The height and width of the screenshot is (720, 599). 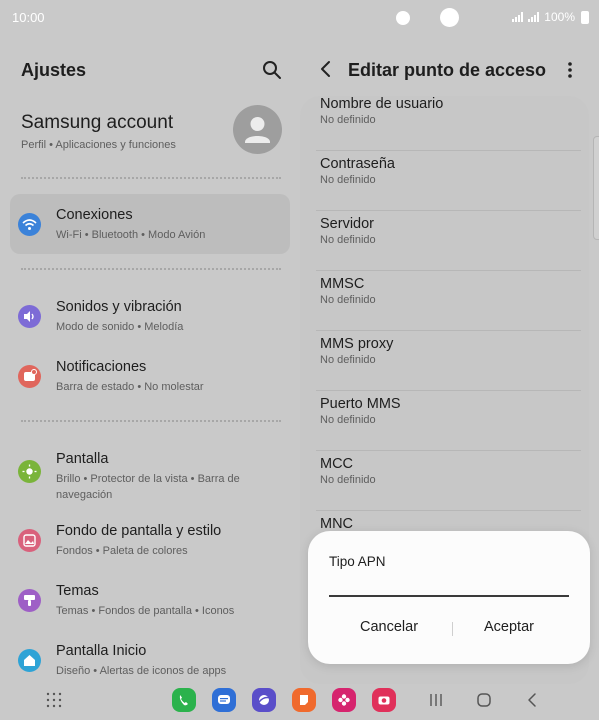 What do you see at coordinates (120, 327) in the screenshot?
I see `settings-item-subtitle: Modo de sonido • Melodía` at bounding box center [120, 327].